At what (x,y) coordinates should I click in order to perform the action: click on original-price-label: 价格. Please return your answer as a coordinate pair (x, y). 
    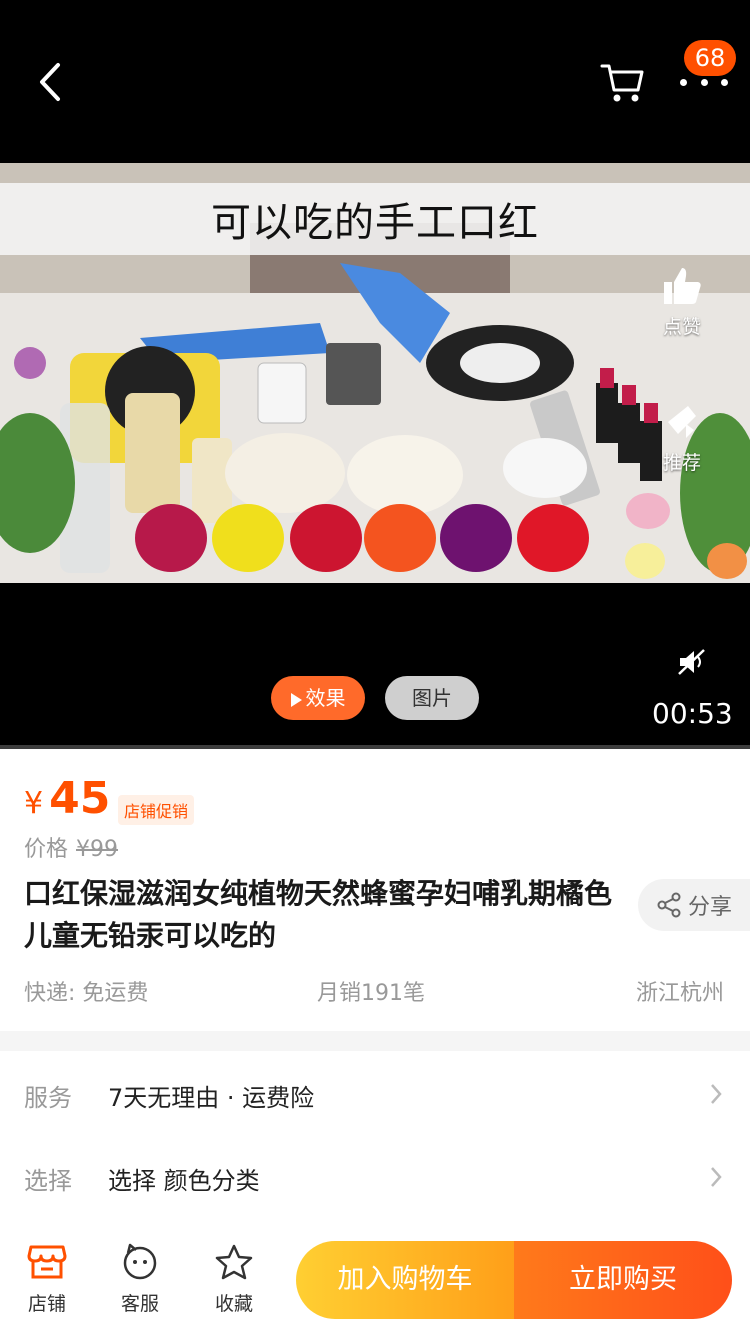
    Looking at the image, I should click on (46, 849).